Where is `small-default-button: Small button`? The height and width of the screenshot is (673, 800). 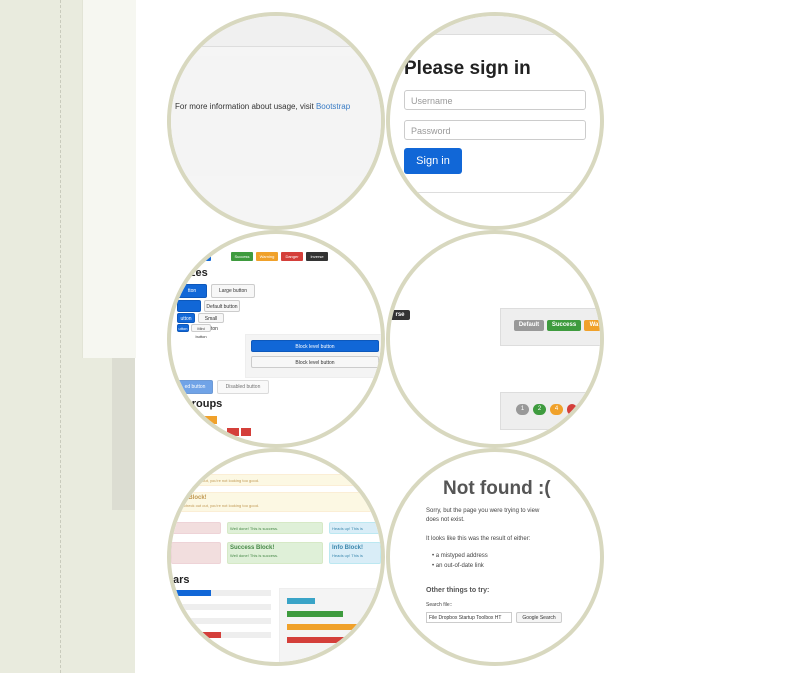 small-default-button: Small button is located at coordinates (211, 322).